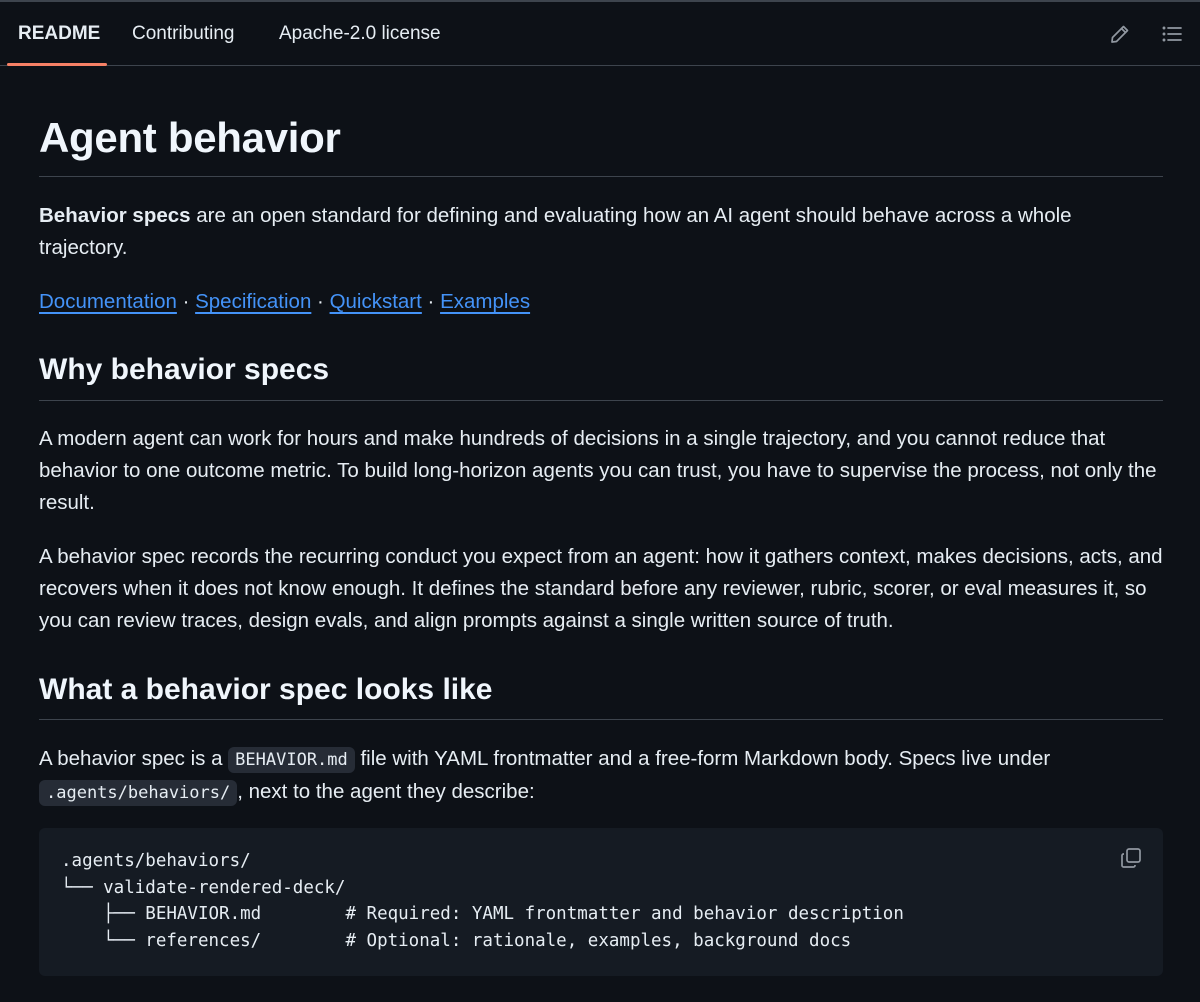 The image size is (1200, 1002). What do you see at coordinates (184, 369) in the screenshot?
I see `section-heading-why: Why behavior specs` at bounding box center [184, 369].